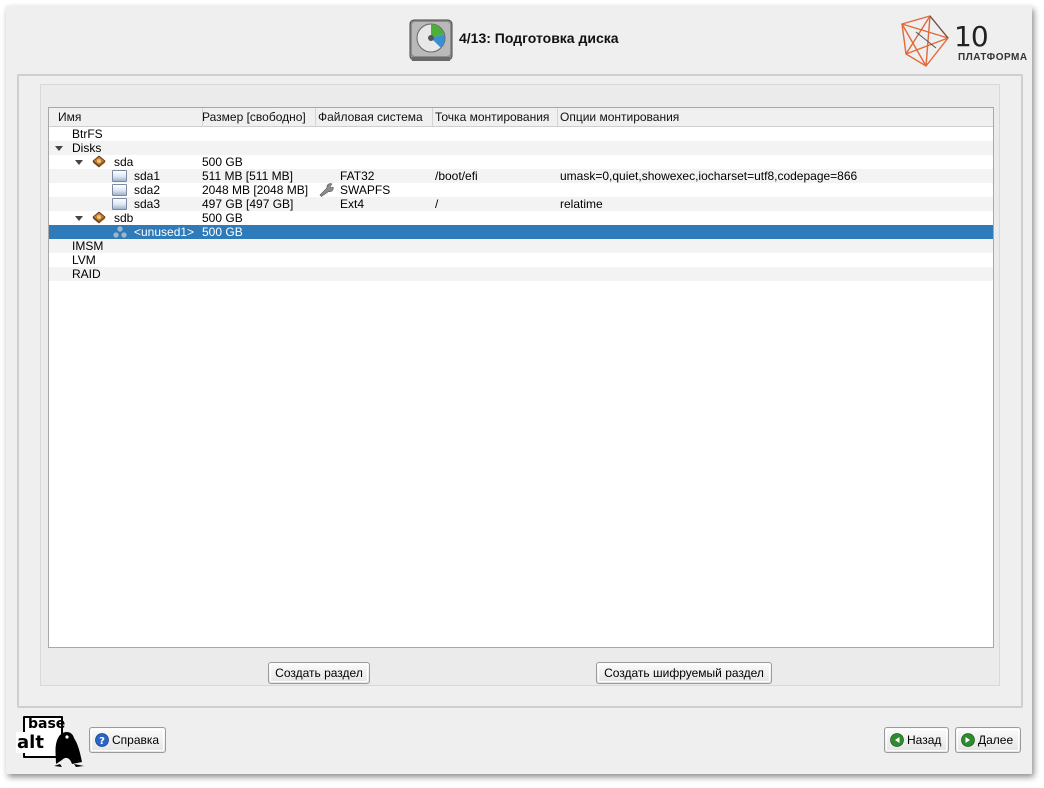 The image size is (1044, 788). Describe the element at coordinates (993, 57) in the screenshot. I see `logo-text: ПЛАТФОРМА` at that location.